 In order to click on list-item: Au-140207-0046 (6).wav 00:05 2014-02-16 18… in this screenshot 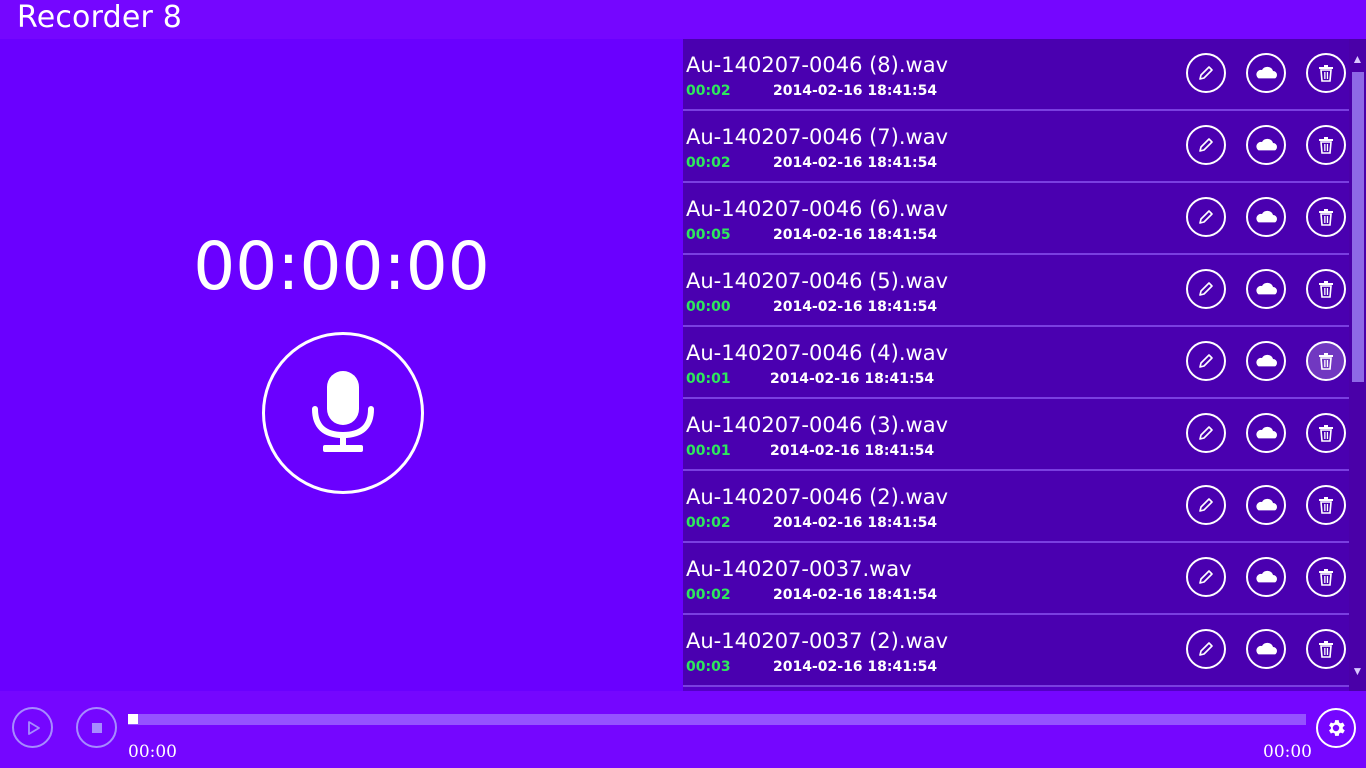, I will do `click(1016, 219)`.